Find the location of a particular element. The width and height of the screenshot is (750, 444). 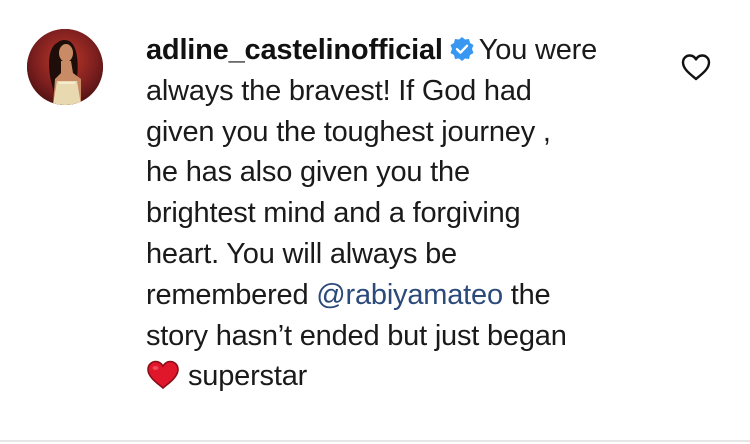

verified-badge-icon is located at coordinates (462, 47).